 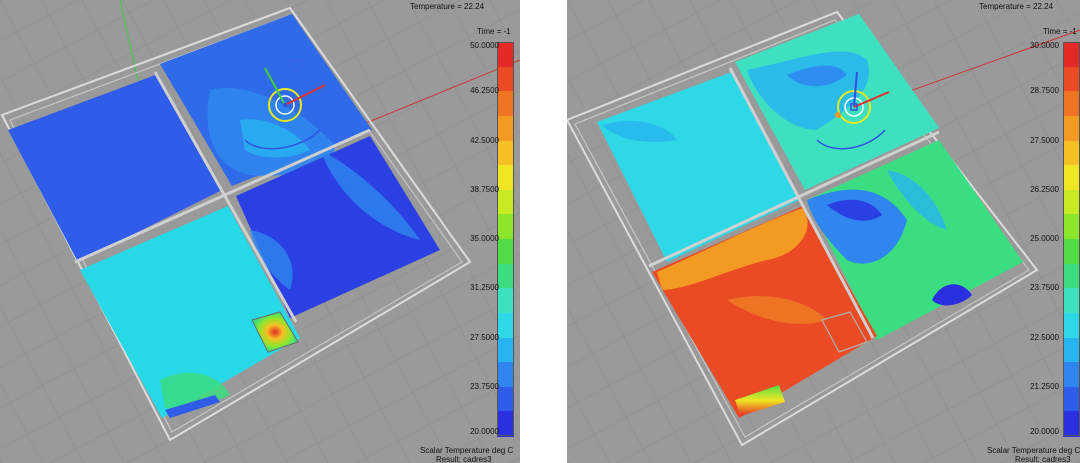 I want to click on legend-tick-label: 26.2500, so click(x=1044, y=189).